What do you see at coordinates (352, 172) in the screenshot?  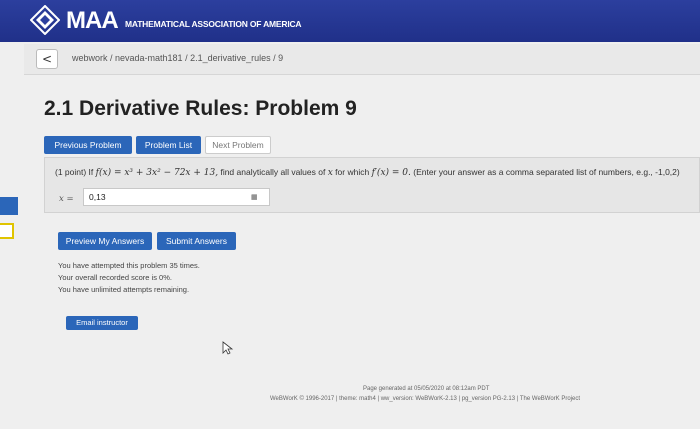 I see `problem-for-which: for which` at bounding box center [352, 172].